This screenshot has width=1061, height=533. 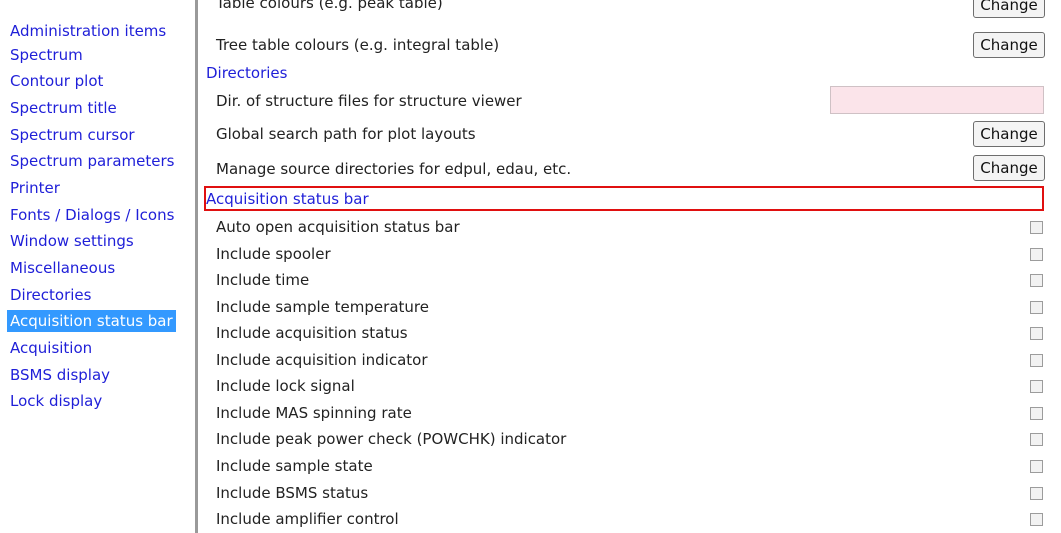 I want to click on include-sample-state-checkbox, so click(x=1036, y=466).